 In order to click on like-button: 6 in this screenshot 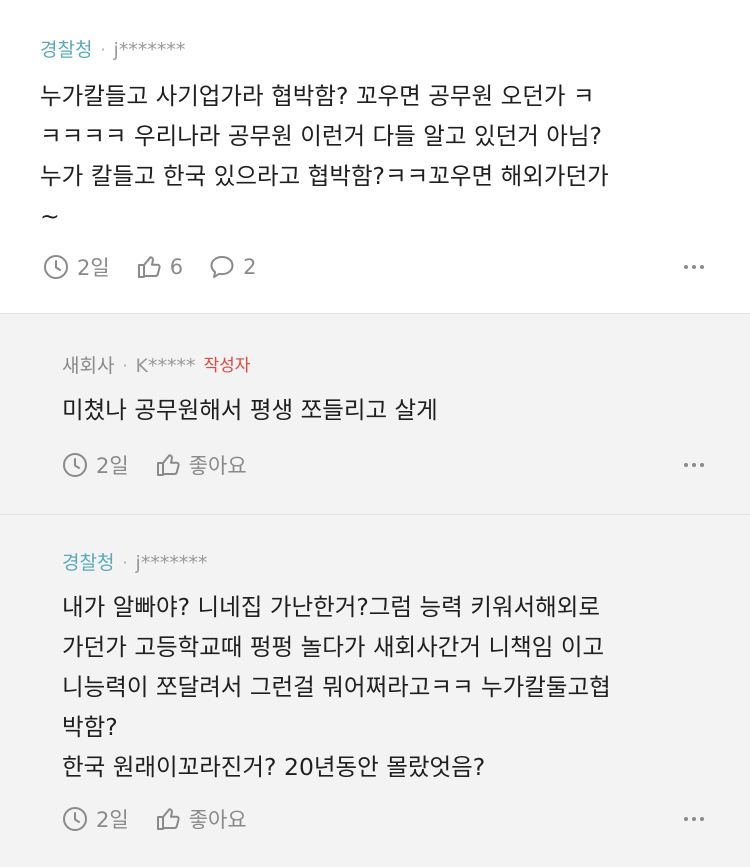, I will do `click(159, 267)`.